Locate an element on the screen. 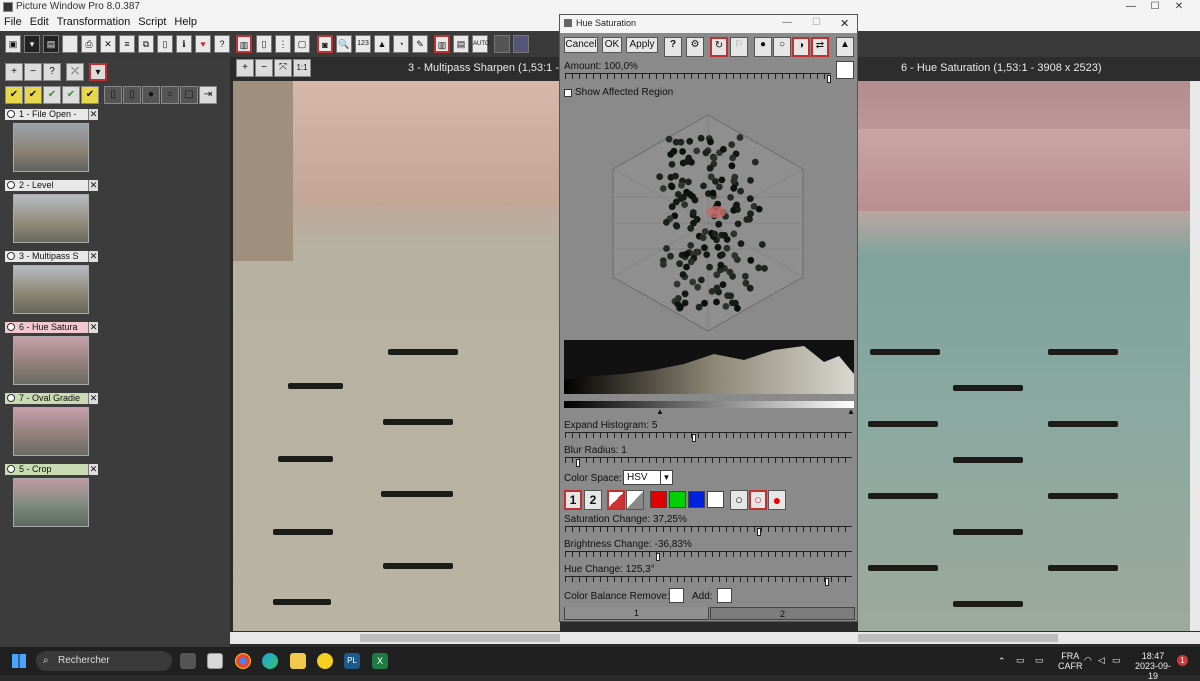 Image resolution: width=1200 pixels, height=681 pixels. history-item: 1 - File Open - ✕ is located at coordinates (51, 142).